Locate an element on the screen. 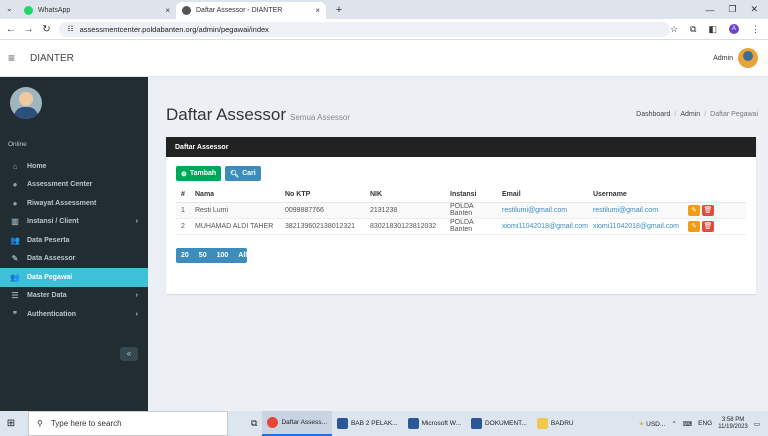 Image resolution: width=768 pixels, height=436 pixels. windows-start-icon: ⊞ is located at coordinates (11, 423).